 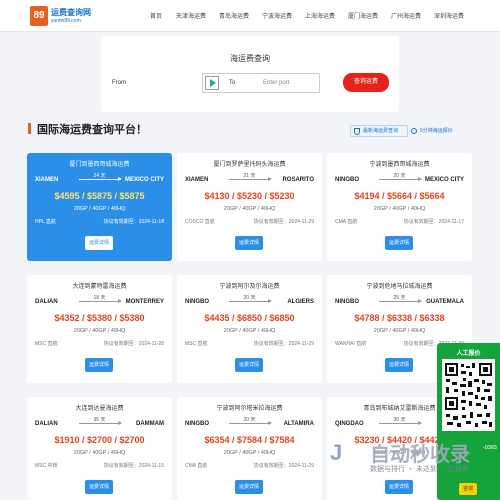 What do you see at coordinates (119, 83) in the screenshot?
I see `from-label: From` at bounding box center [119, 83].